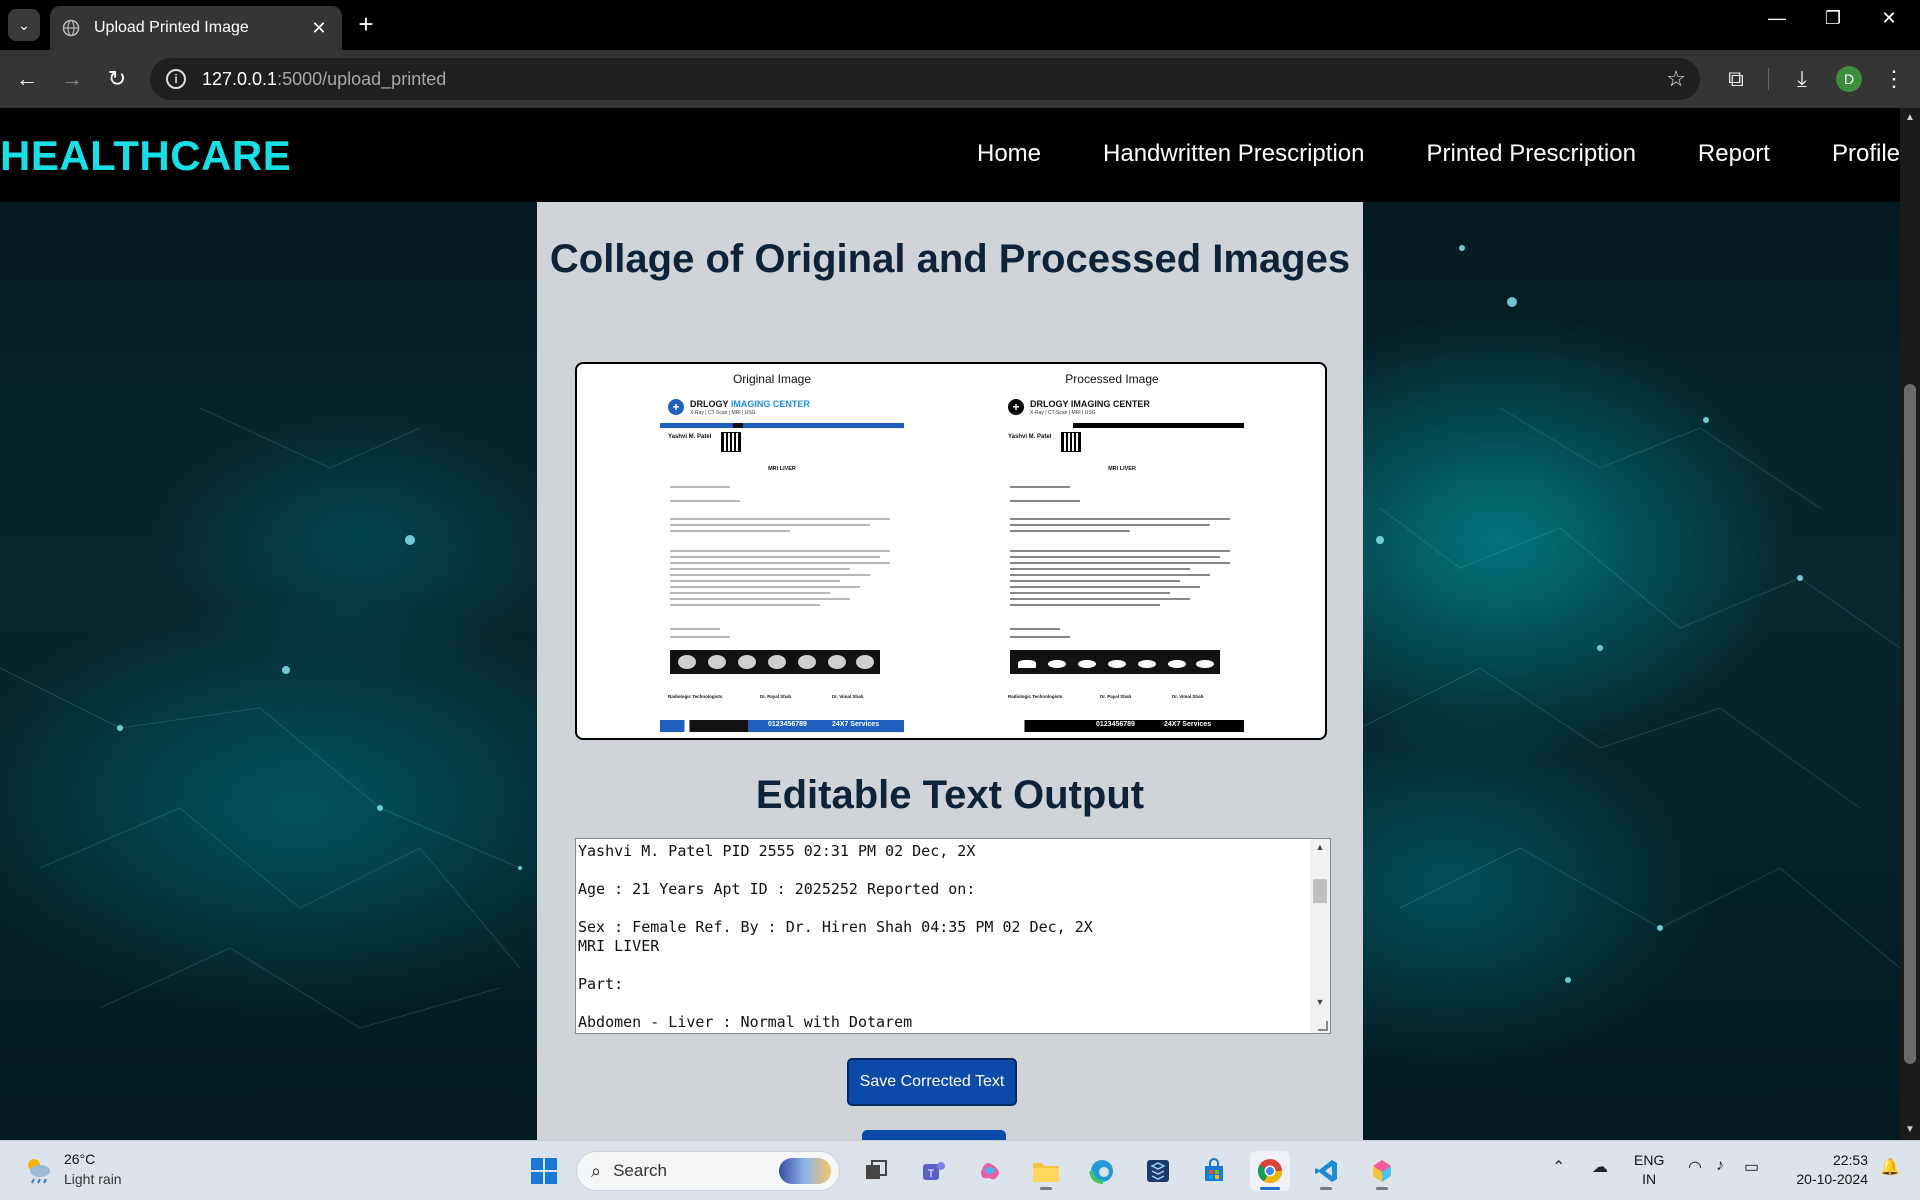 The height and width of the screenshot is (1200, 1920). What do you see at coordinates (932, 1082) in the screenshot?
I see `save-corrected-text-button: Save Corrected Text` at bounding box center [932, 1082].